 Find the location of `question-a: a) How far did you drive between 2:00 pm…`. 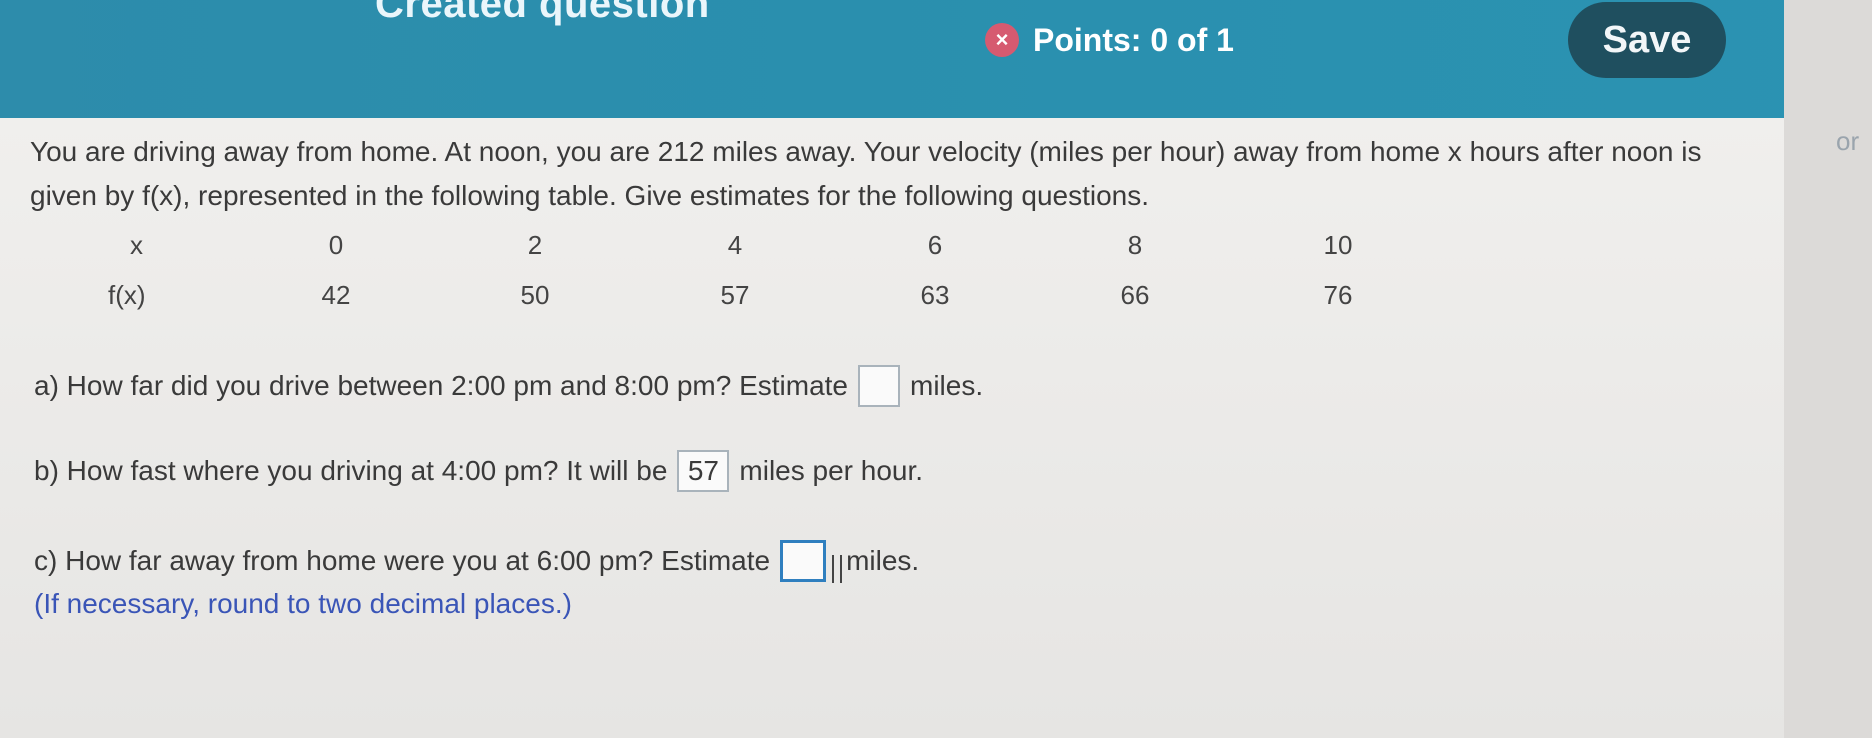

question-a: a) How far did you drive between 2:00 pm… is located at coordinates (508, 386).